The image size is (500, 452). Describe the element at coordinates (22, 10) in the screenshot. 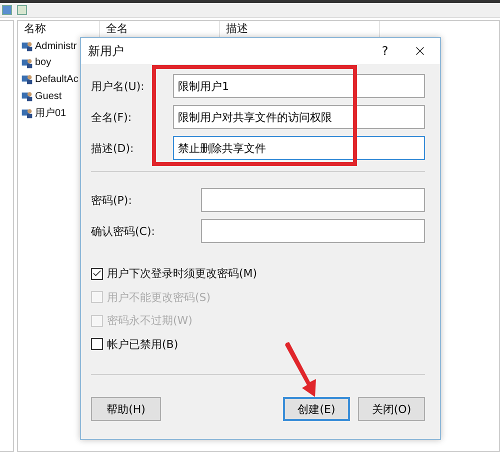

I see `console-icon` at that location.